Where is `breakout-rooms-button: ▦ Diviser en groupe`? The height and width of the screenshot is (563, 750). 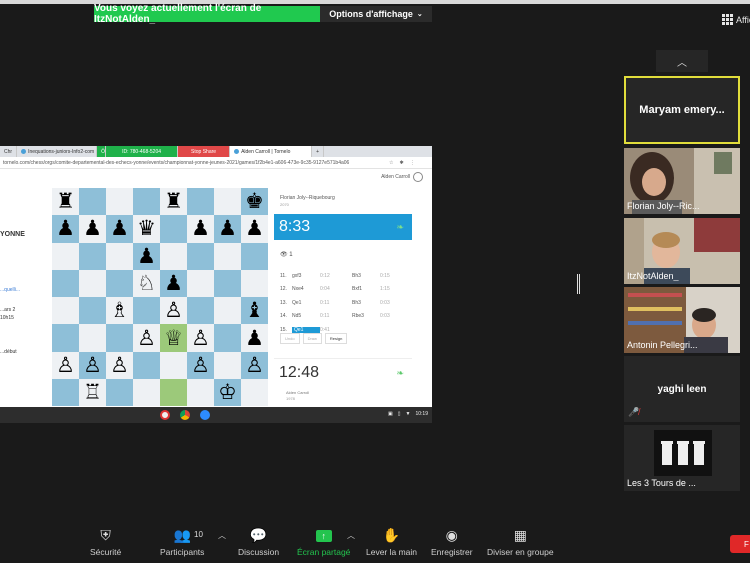 breakout-rooms-button: ▦ Diviser en groupe is located at coordinates (520, 542).